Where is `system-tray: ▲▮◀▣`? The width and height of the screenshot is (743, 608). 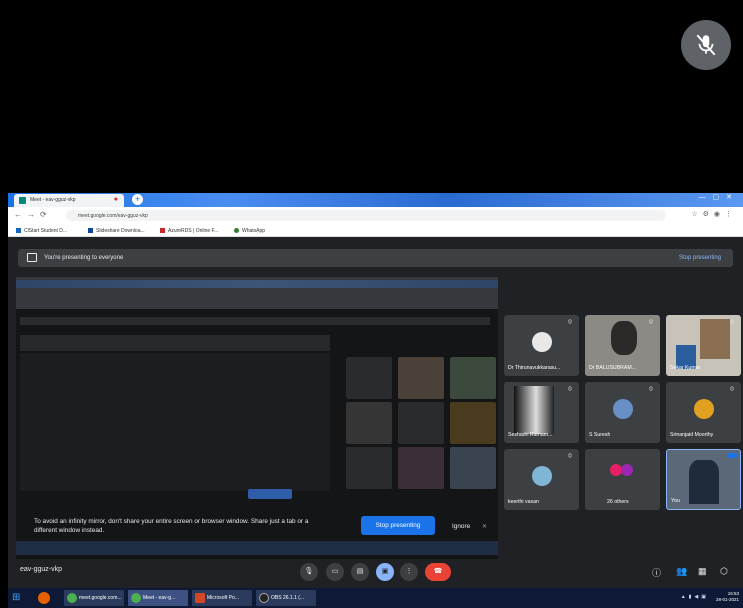 system-tray: ▲▮◀▣ is located at coordinates (695, 597).